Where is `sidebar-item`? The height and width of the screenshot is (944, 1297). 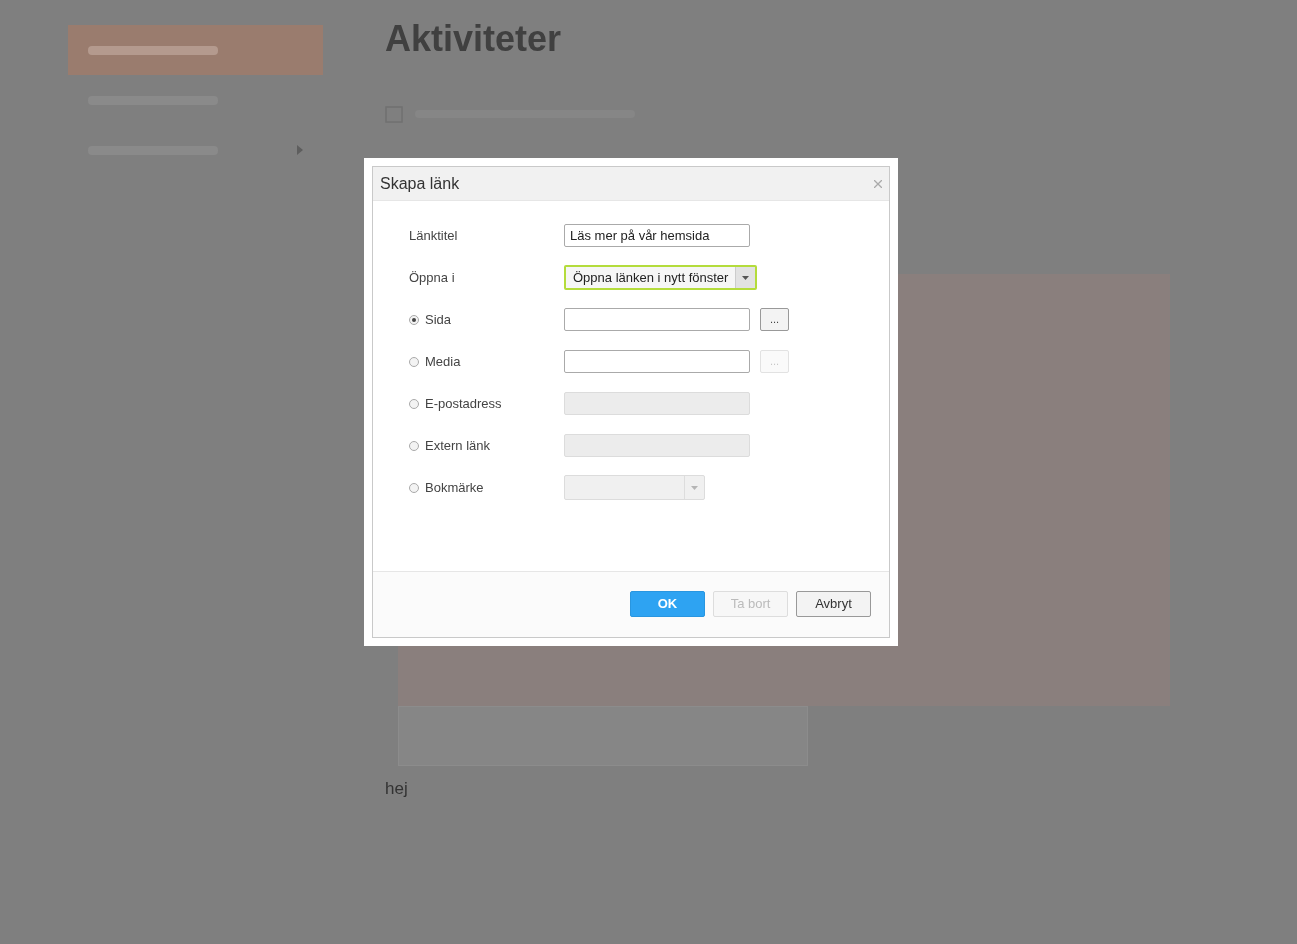
sidebar-item is located at coordinates (195, 50).